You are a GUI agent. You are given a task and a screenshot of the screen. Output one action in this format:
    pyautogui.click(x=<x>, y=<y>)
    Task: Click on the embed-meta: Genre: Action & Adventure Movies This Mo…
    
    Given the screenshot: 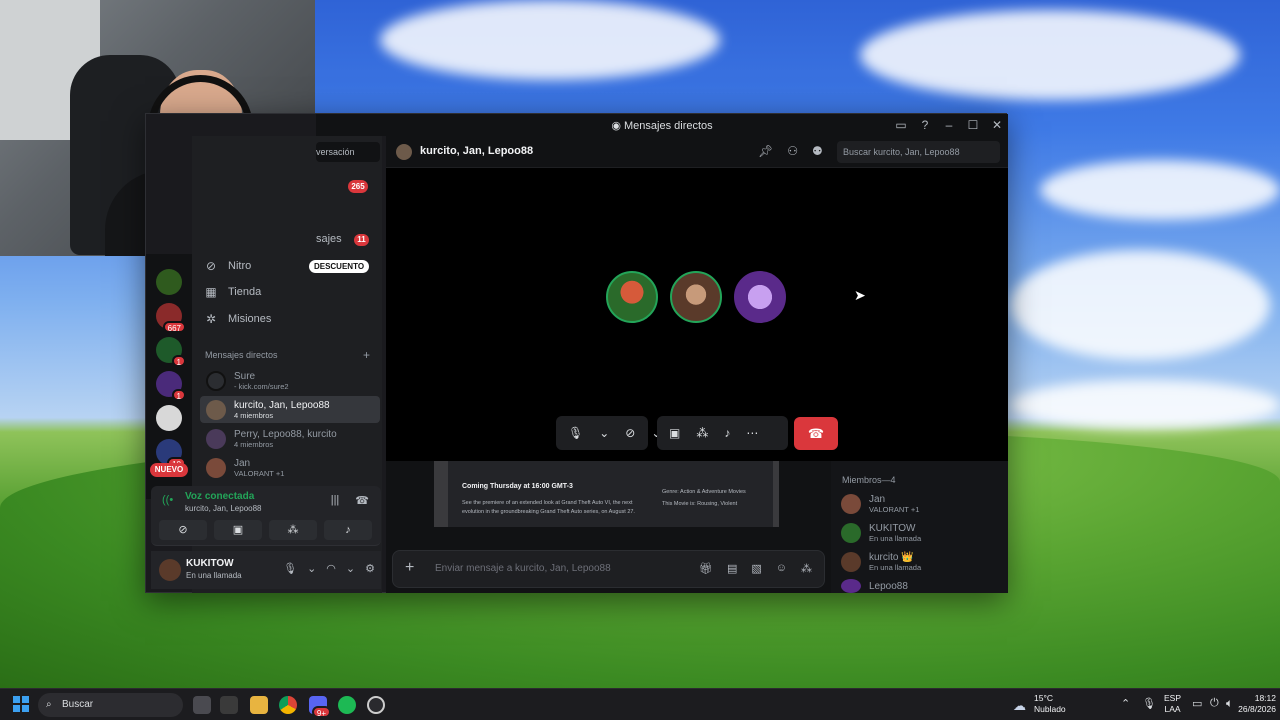 What is the action you would take?
    pyautogui.click(x=704, y=498)
    